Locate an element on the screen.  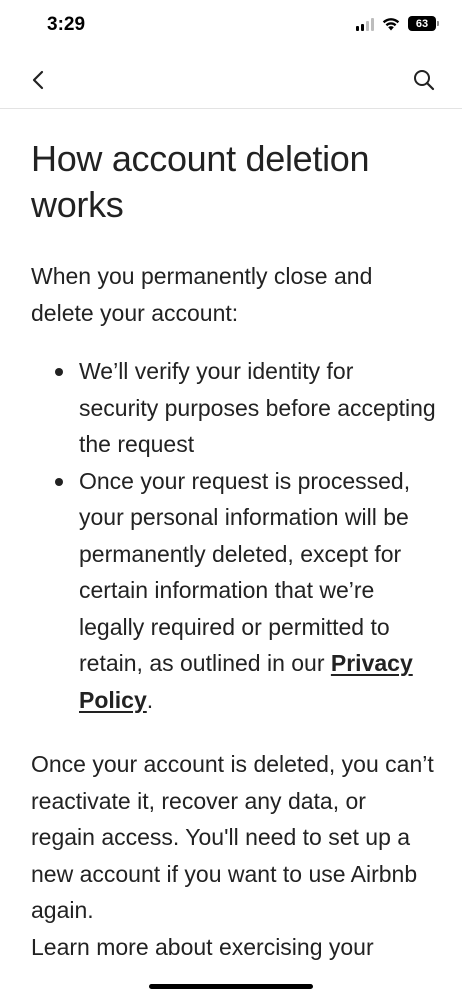
battery-level: 63 is located at coordinates (422, 23).